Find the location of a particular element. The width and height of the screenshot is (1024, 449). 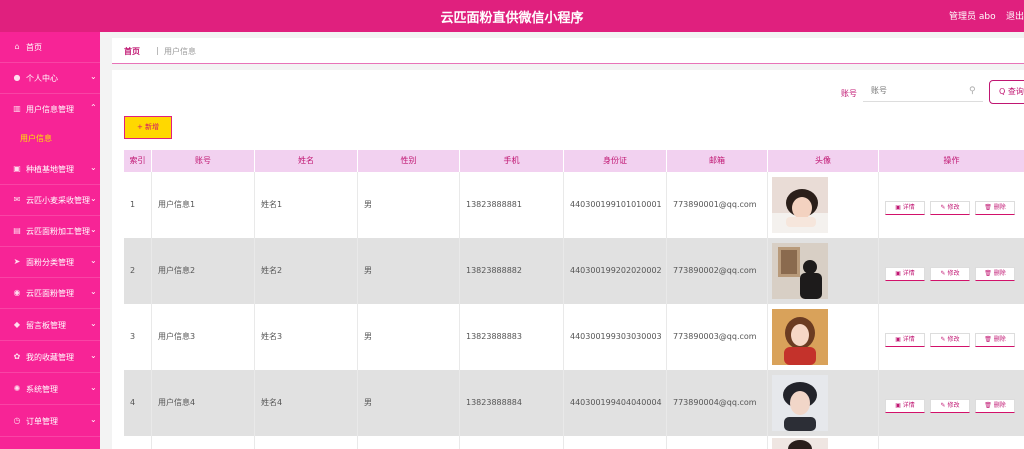

sidebar-item-favorites: ✿ 我的收藏管理 ⌄ is located at coordinates (50, 357).